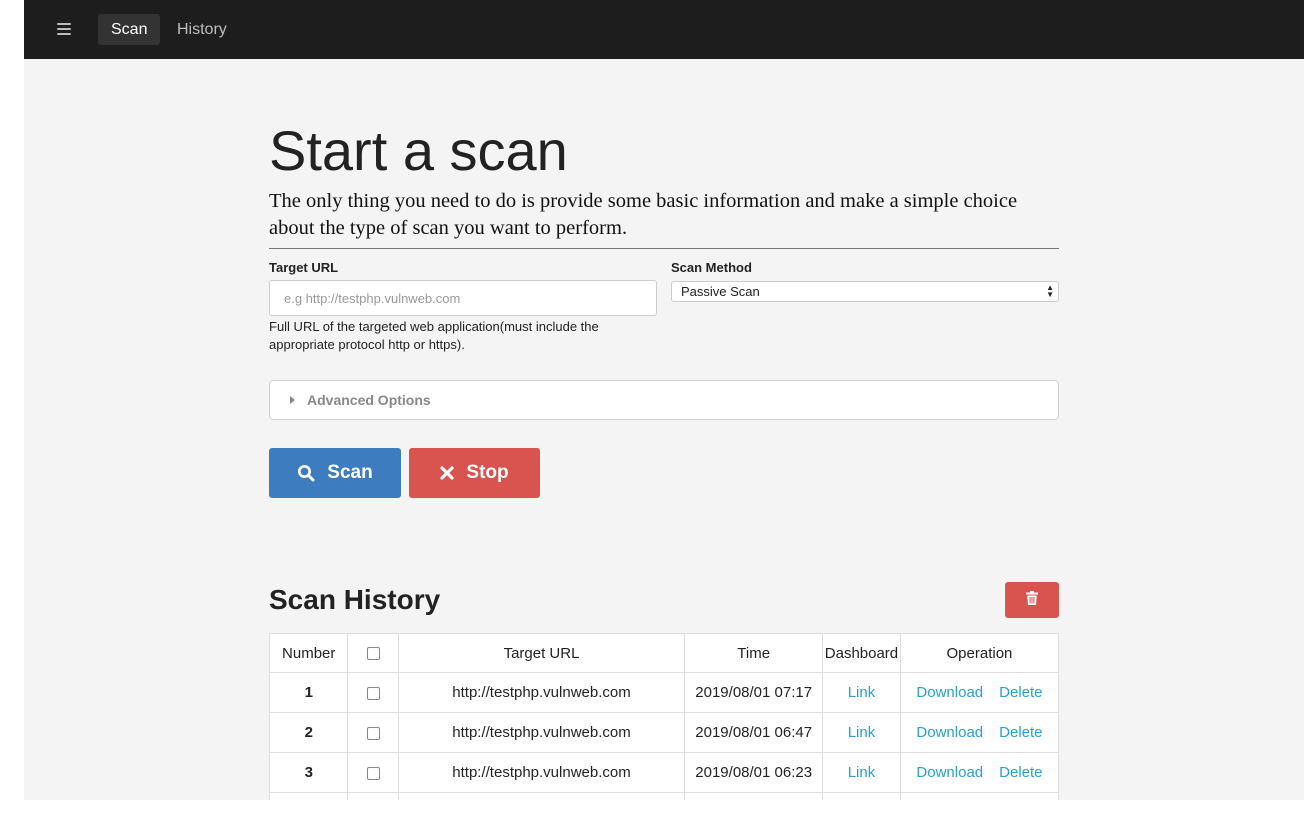 The image size is (1304, 828). I want to click on header-select-all, so click(373, 653).